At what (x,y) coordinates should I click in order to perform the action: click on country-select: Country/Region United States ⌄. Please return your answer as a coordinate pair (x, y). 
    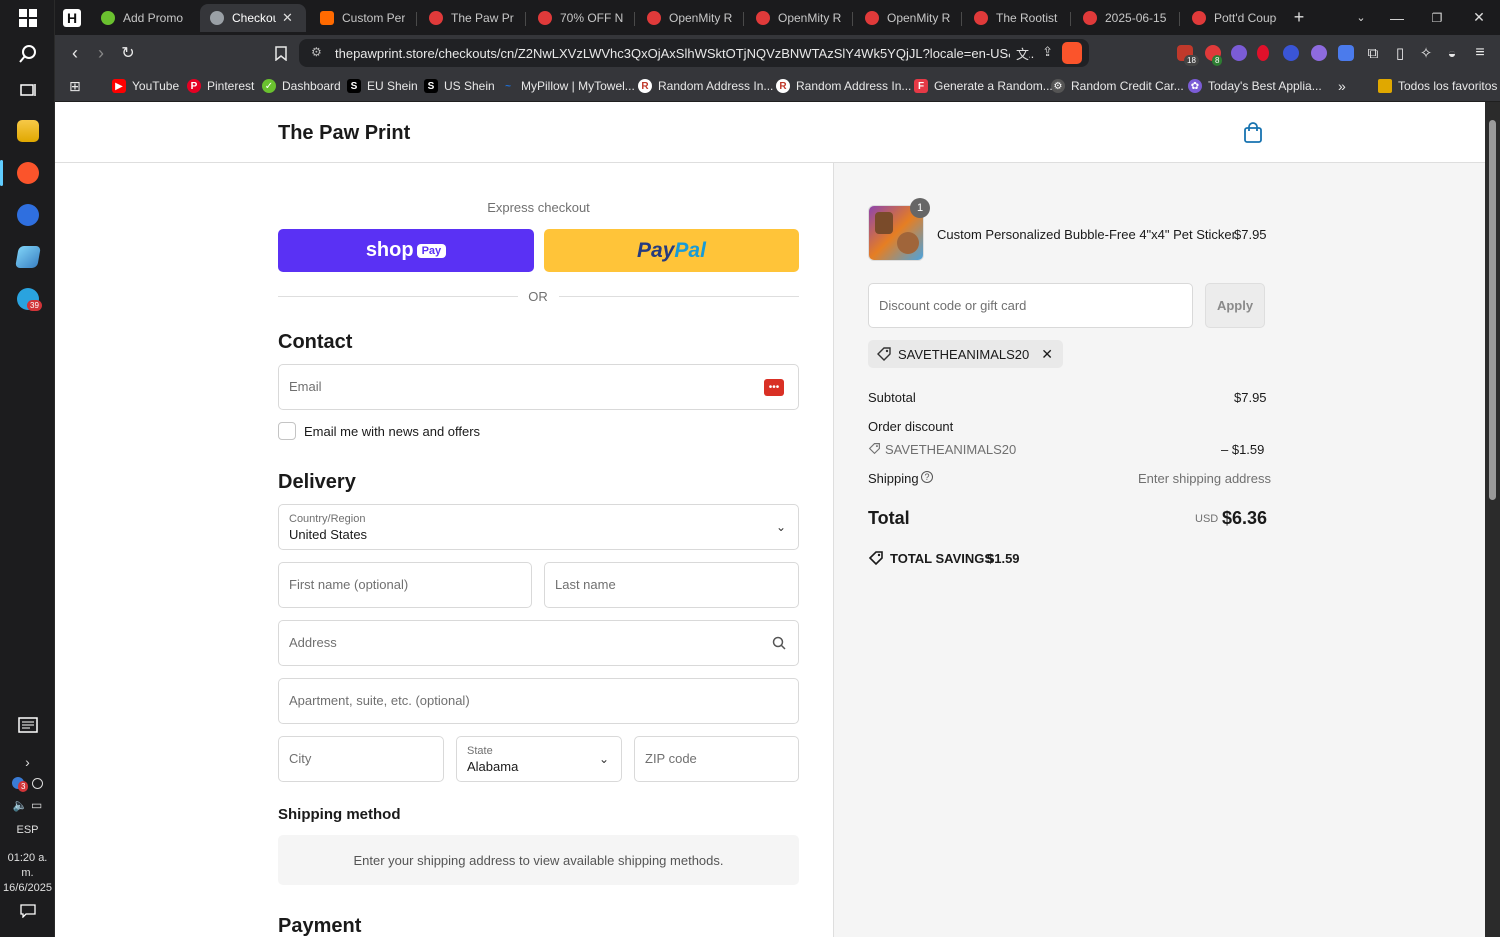
    Looking at the image, I should click on (538, 527).